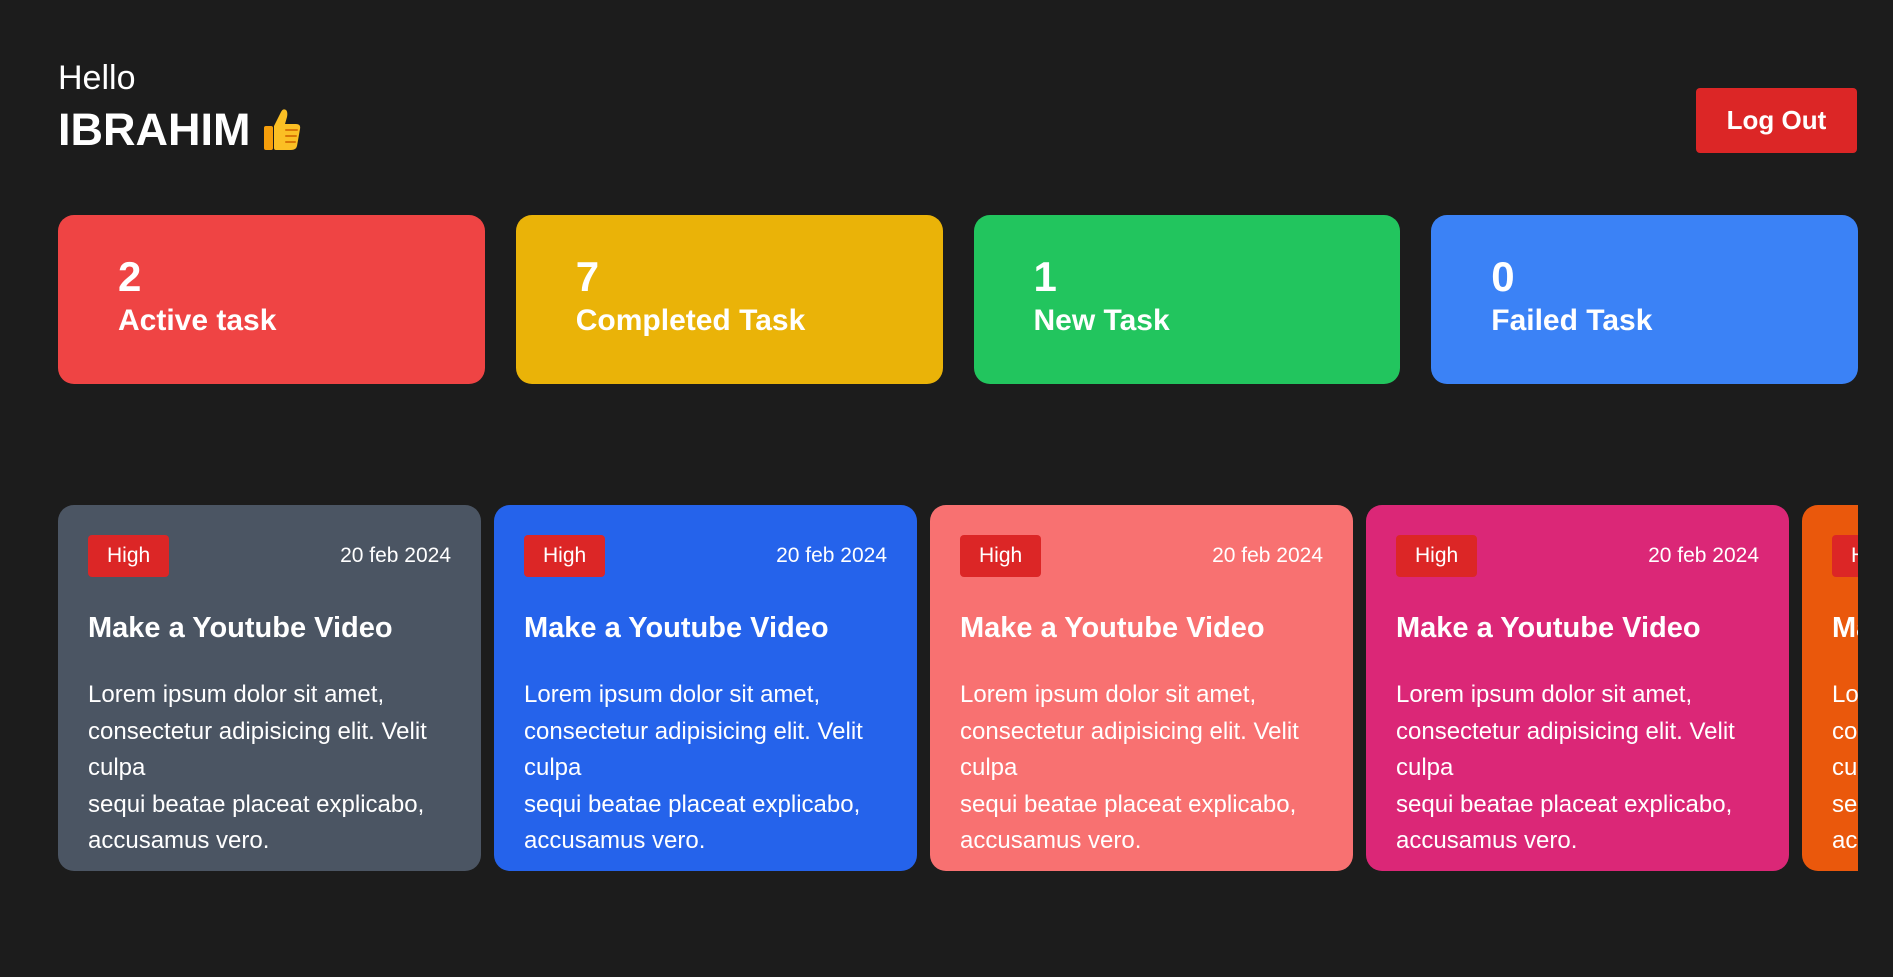 The width and height of the screenshot is (1893, 977). I want to click on log-out-button: Log Out, so click(1776, 120).